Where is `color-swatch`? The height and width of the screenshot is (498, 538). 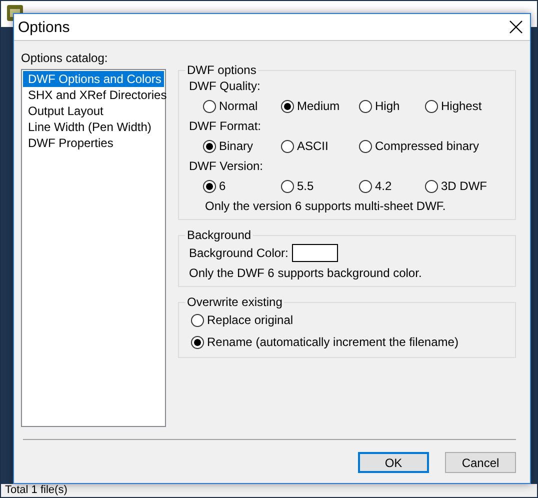
color-swatch is located at coordinates (315, 253).